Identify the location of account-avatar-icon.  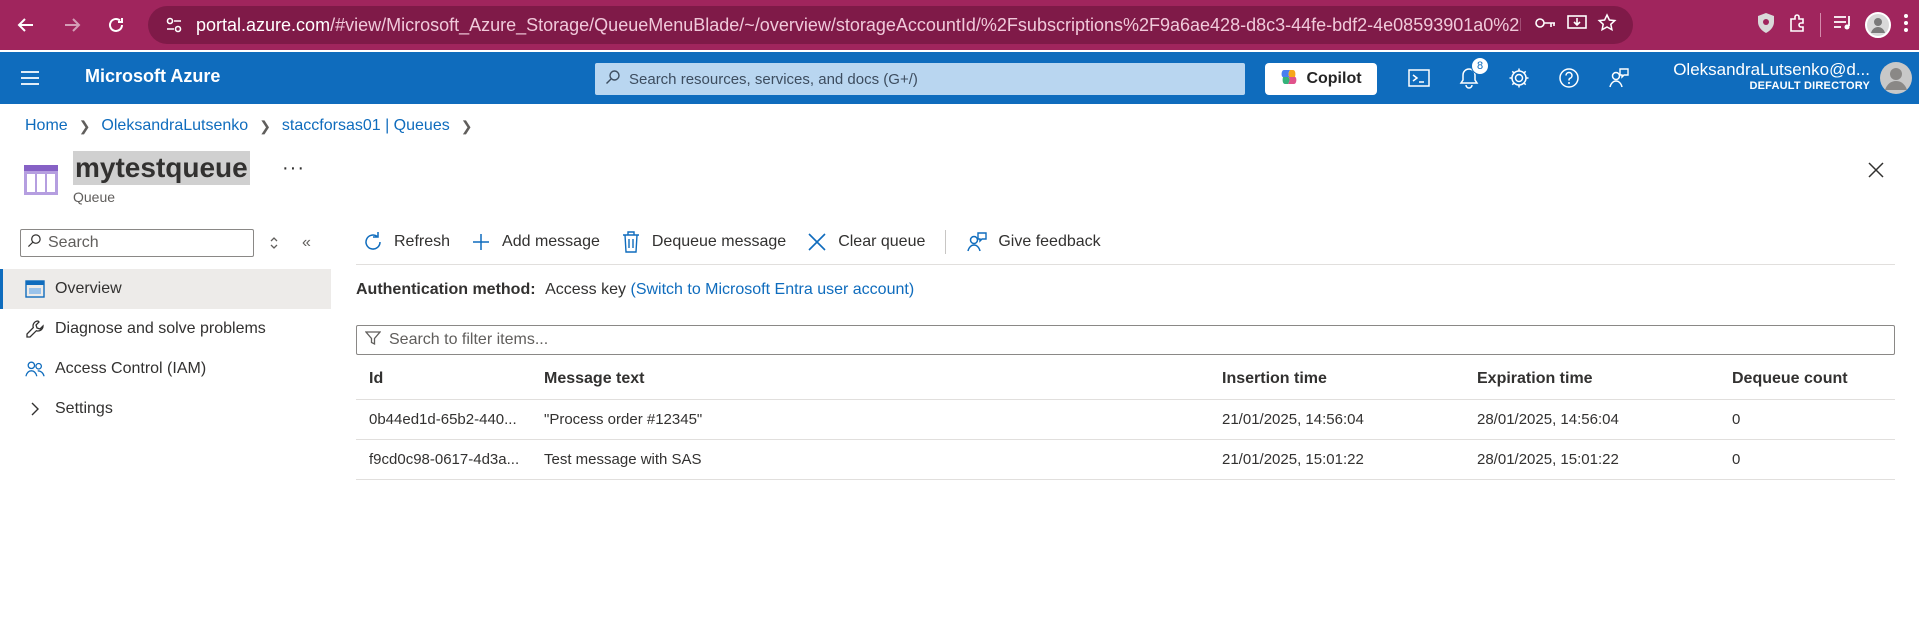
(1896, 78).